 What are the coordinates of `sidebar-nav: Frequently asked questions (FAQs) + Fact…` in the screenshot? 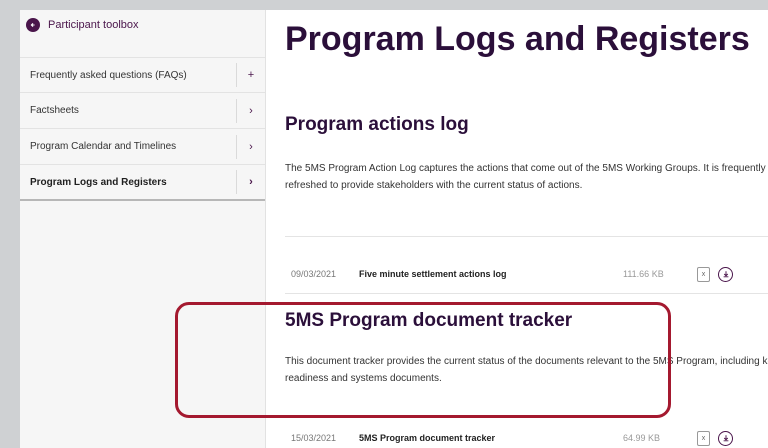 It's located at (142, 129).